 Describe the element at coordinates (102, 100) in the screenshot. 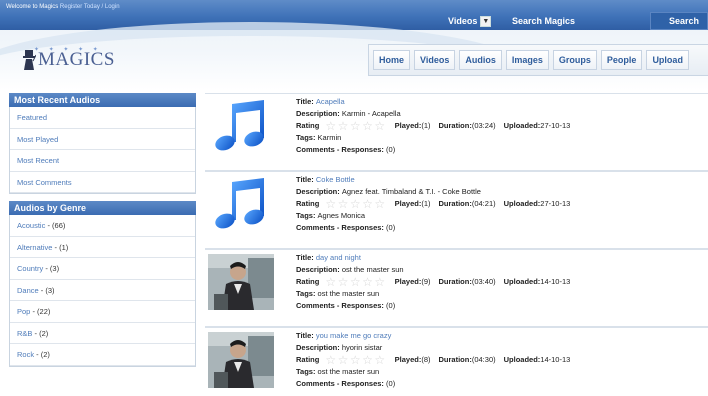

I see `most-recent-audios-heading: Most Recent Audios` at that location.